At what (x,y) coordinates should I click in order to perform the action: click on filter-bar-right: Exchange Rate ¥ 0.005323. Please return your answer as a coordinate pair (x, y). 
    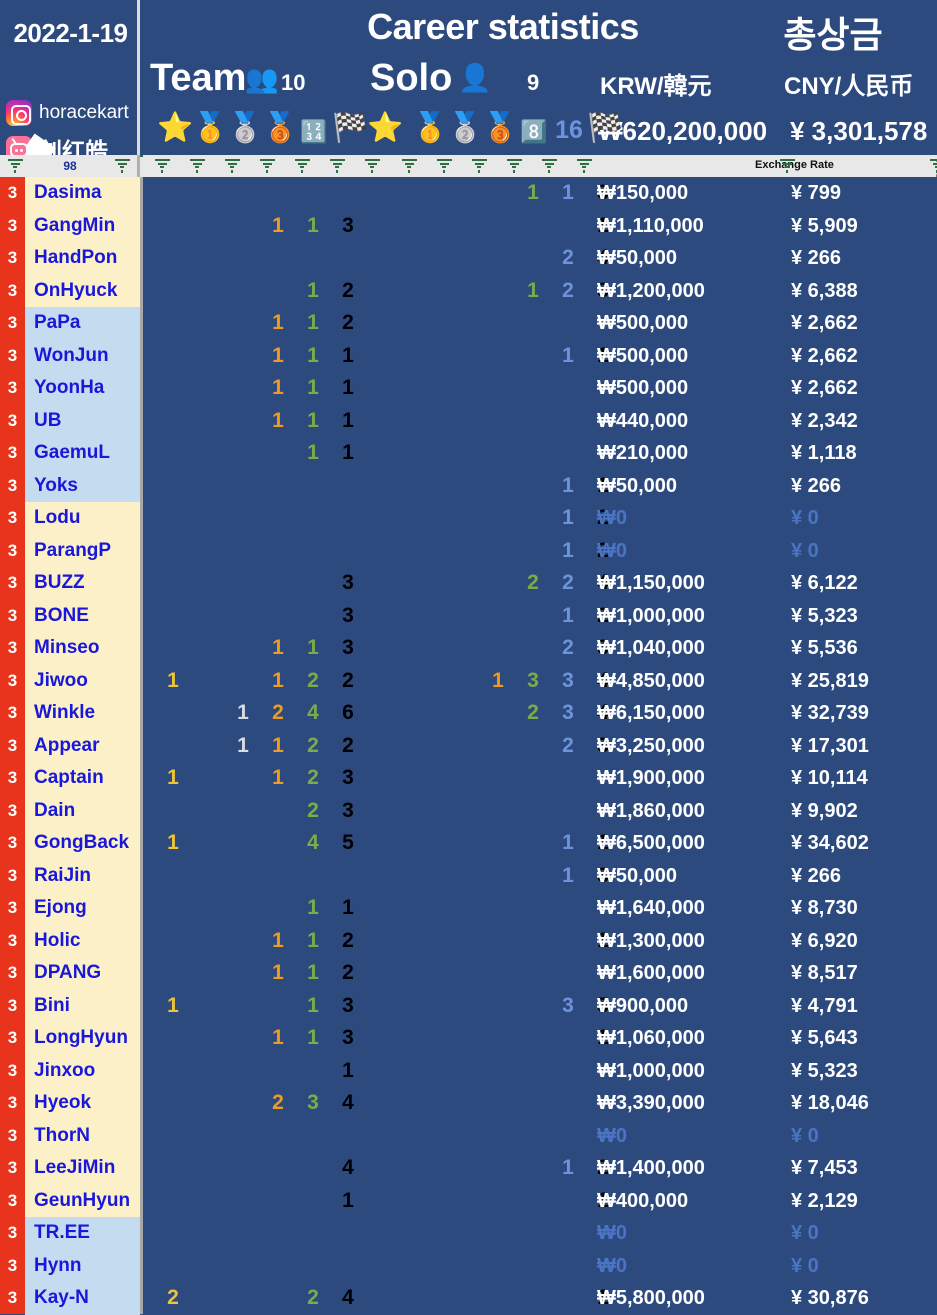
    Looking at the image, I should click on (540, 169).